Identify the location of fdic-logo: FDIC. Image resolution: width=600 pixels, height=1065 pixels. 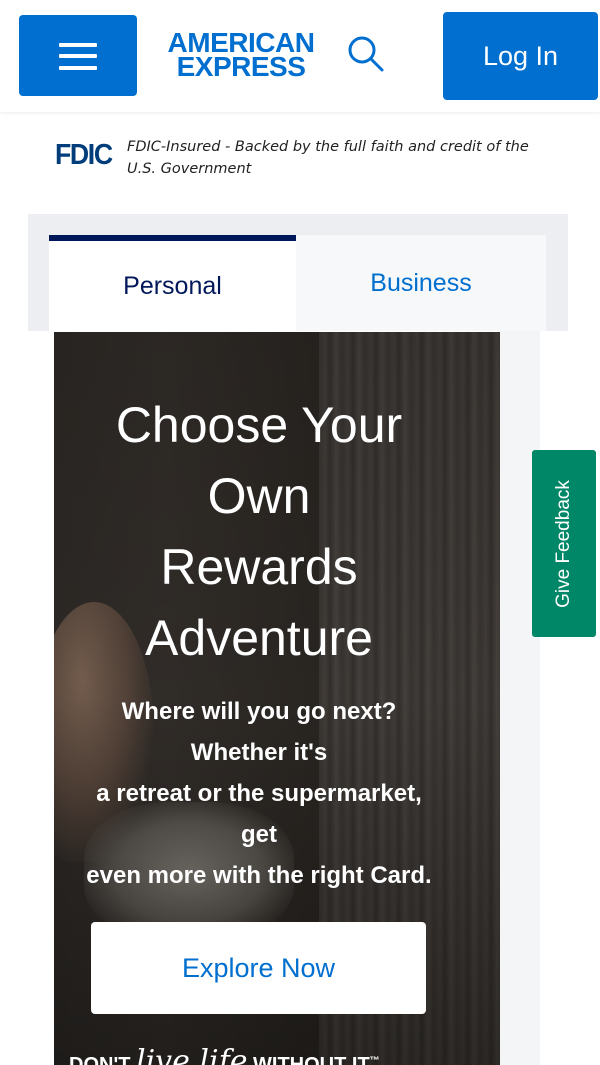
(84, 155).